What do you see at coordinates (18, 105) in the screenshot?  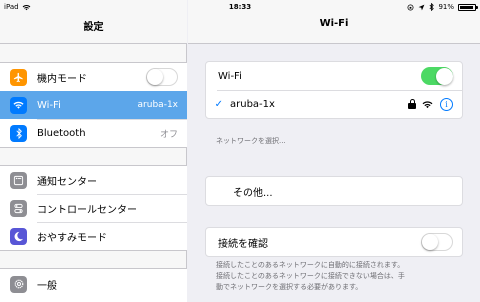 I see `wifi-icon` at bounding box center [18, 105].